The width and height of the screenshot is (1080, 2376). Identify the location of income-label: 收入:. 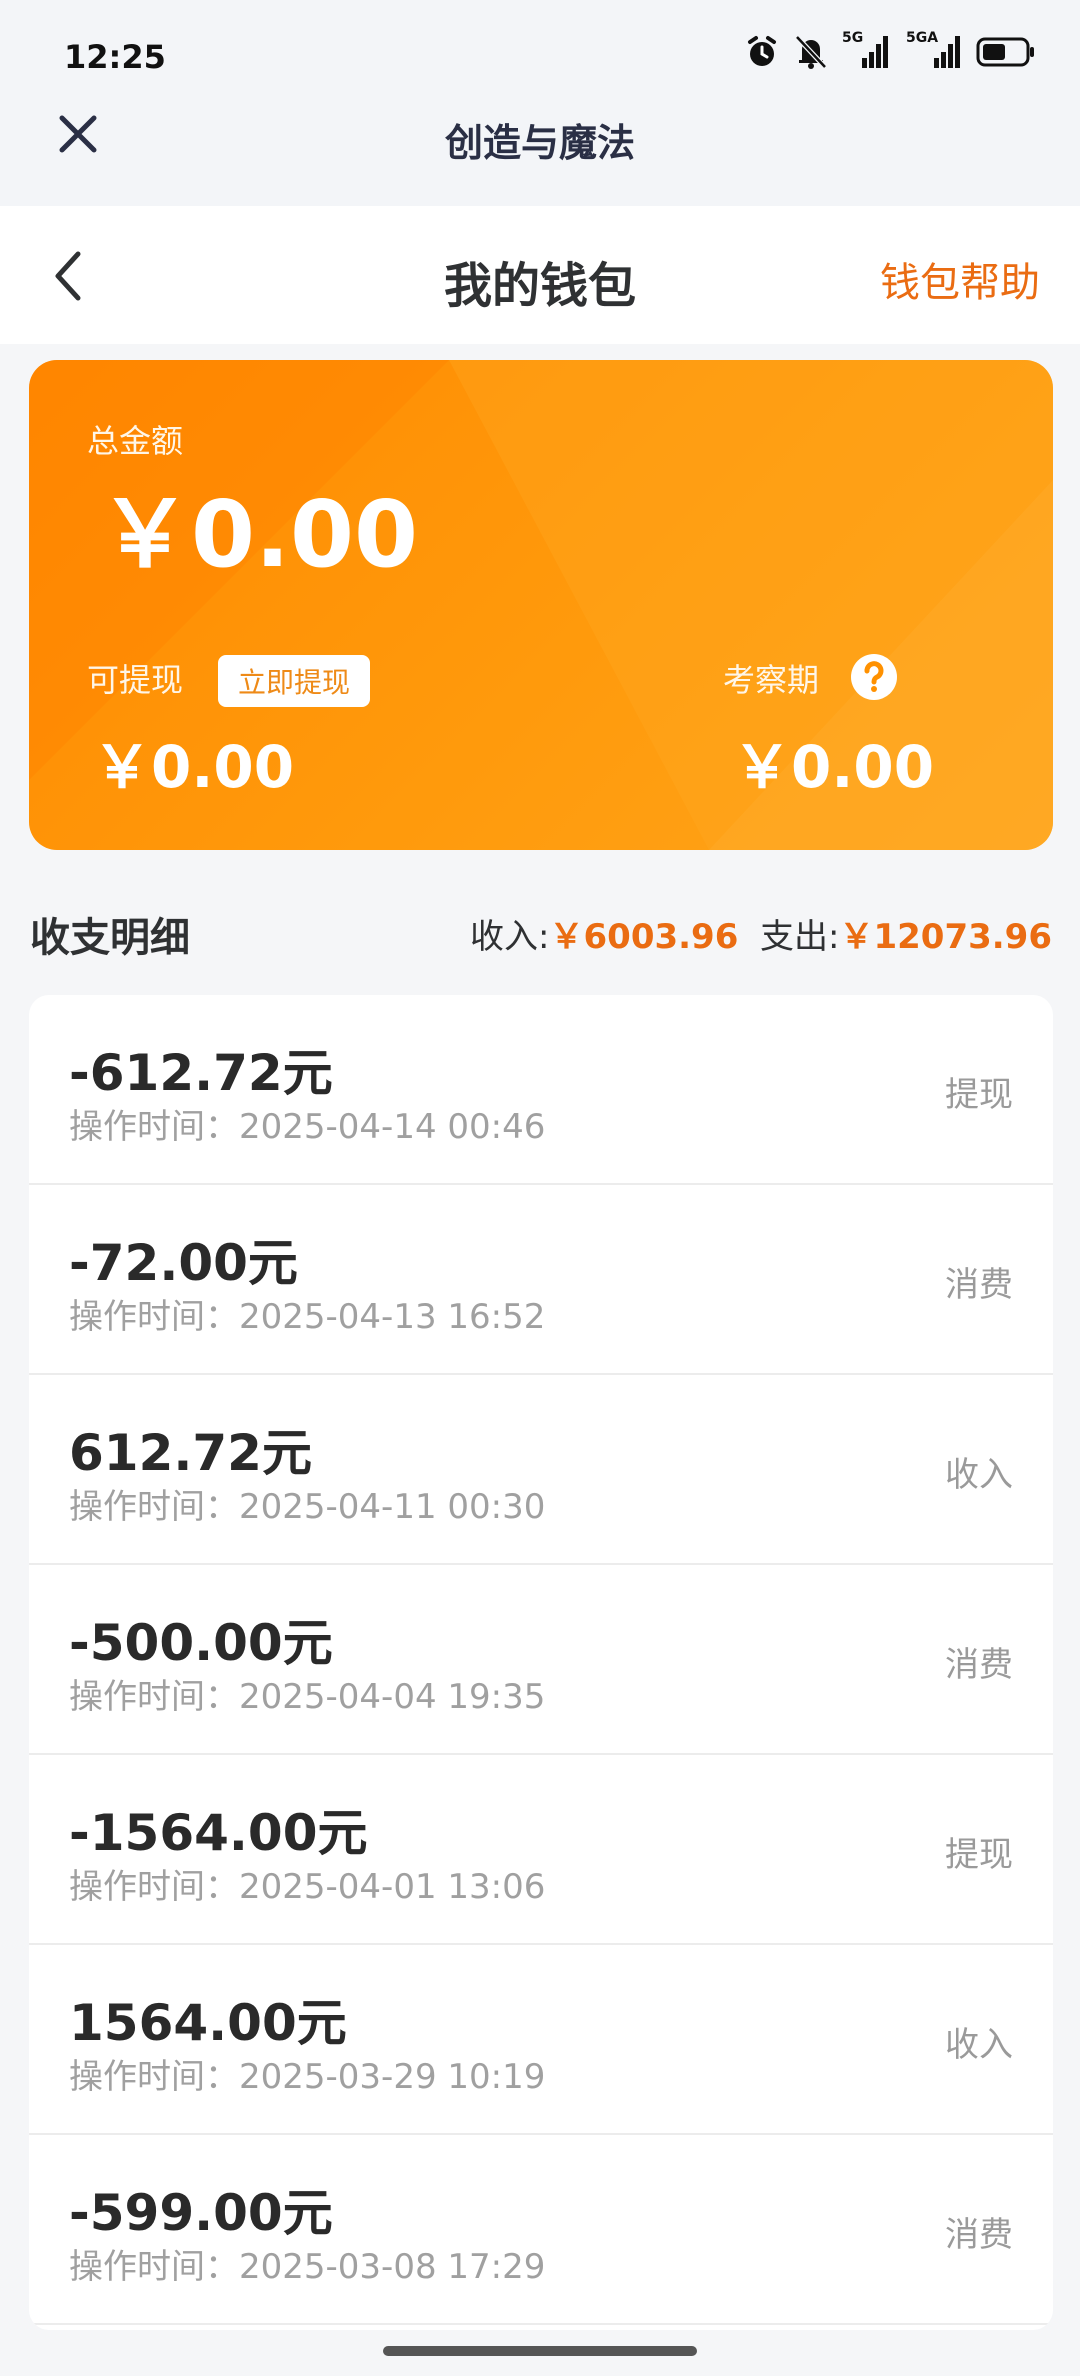
(510, 937).